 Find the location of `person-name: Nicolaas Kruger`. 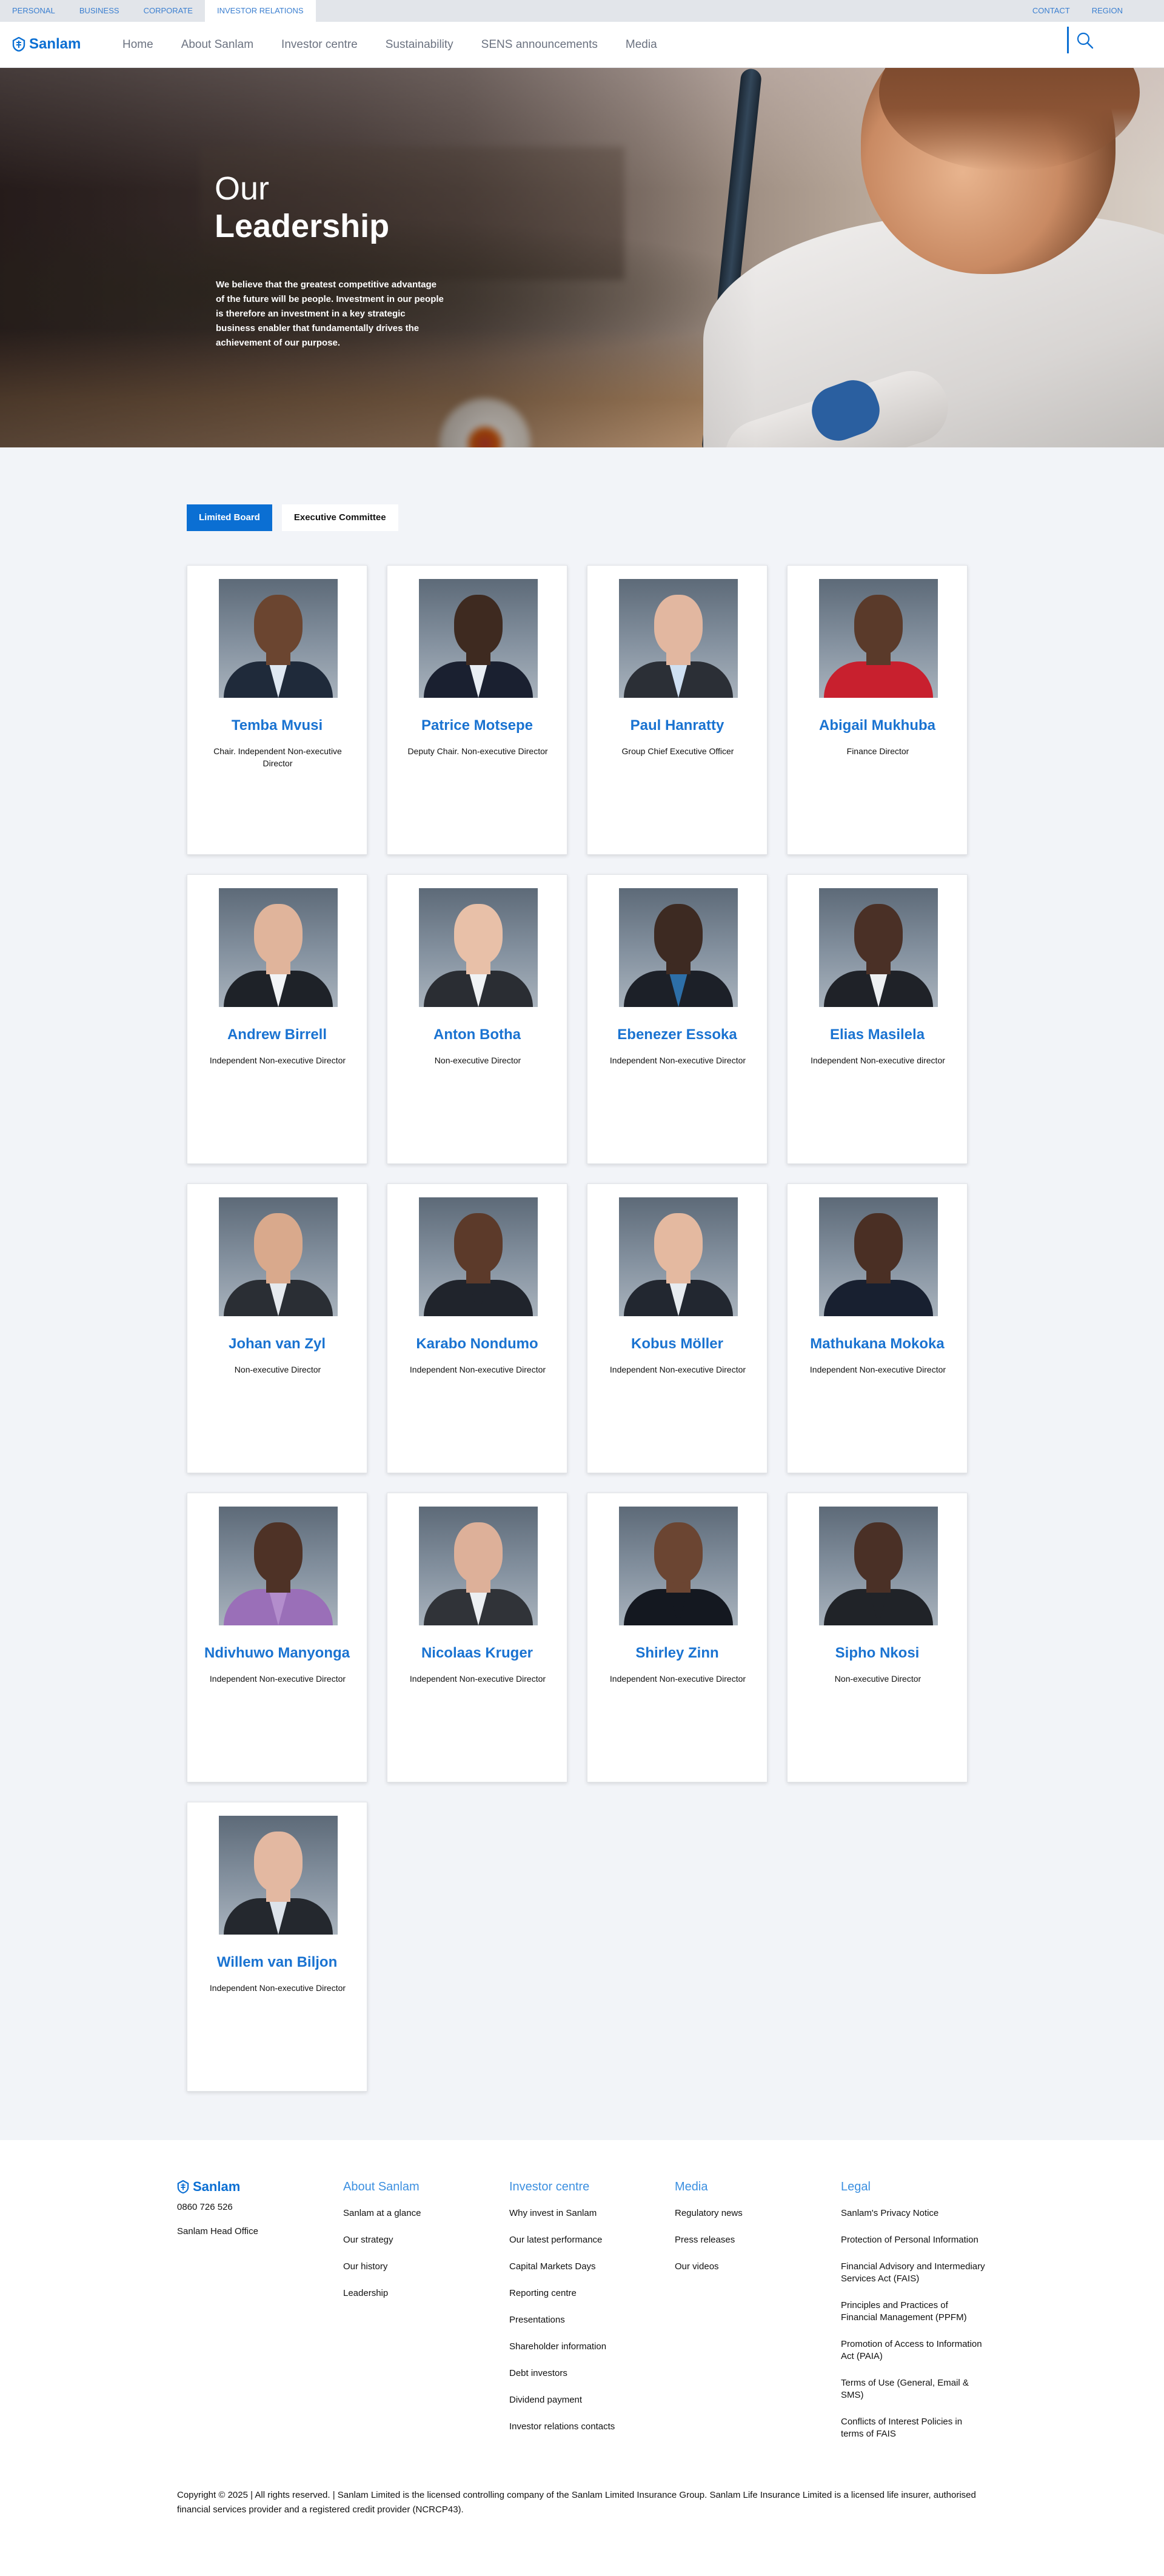

person-name: Nicolaas Kruger is located at coordinates (477, 1653).